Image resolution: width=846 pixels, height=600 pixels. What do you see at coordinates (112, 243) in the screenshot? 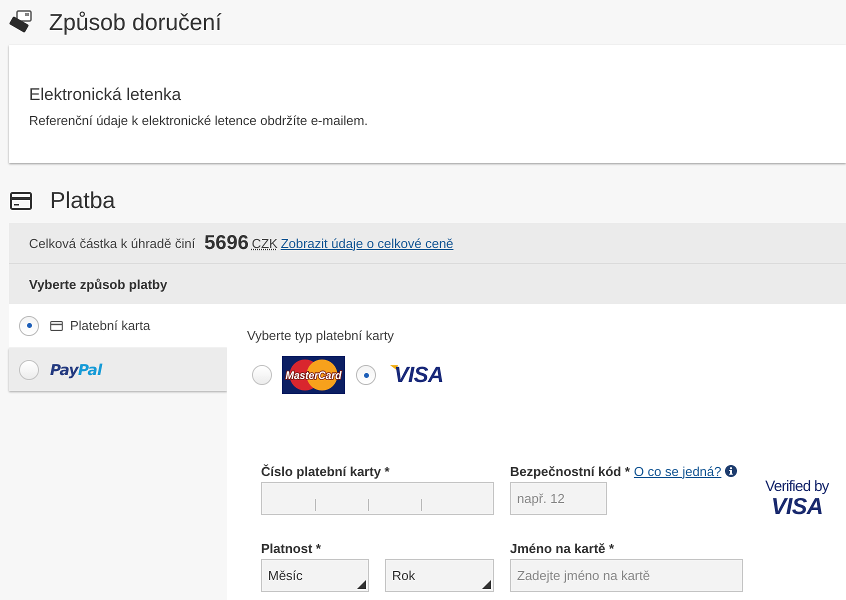
I see `total-label: Celková částka k úhradě činí` at bounding box center [112, 243].